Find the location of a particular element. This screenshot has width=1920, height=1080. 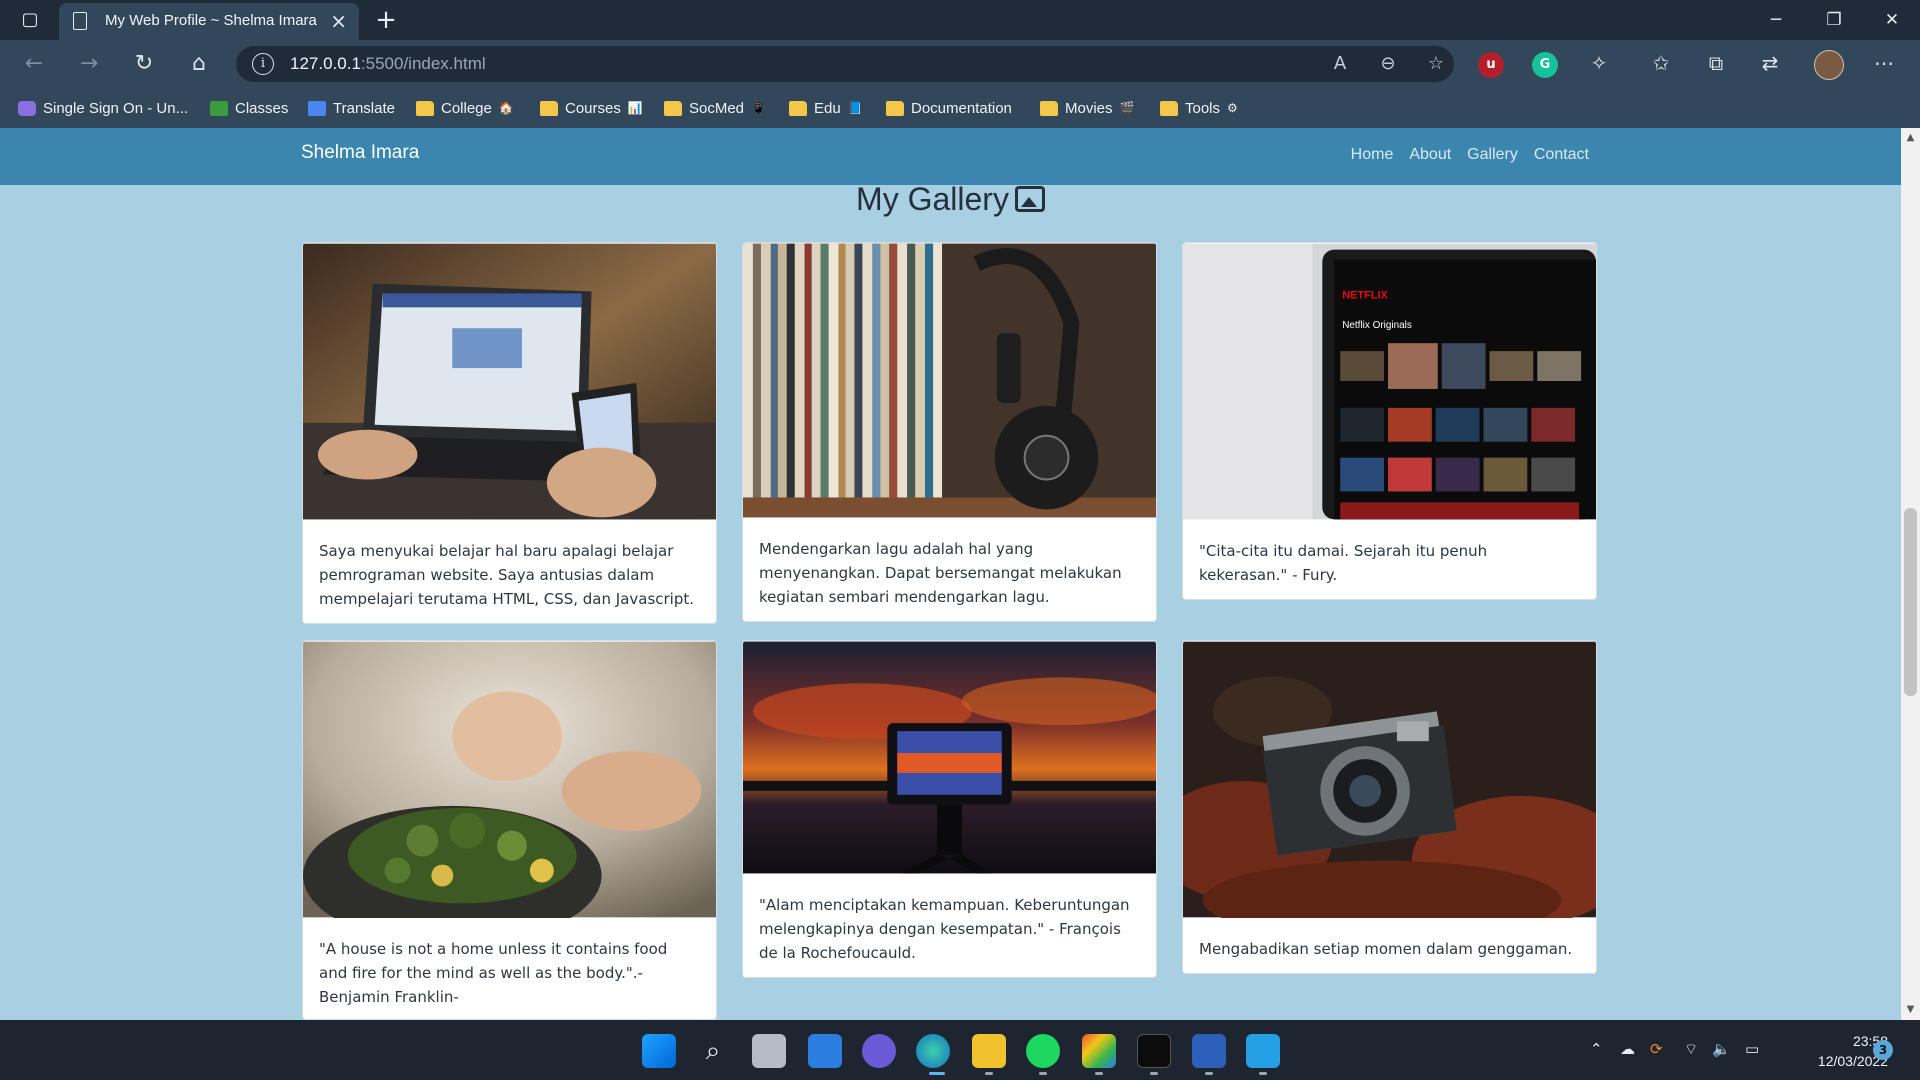

vscode-icon is located at coordinates (1263, 1051).